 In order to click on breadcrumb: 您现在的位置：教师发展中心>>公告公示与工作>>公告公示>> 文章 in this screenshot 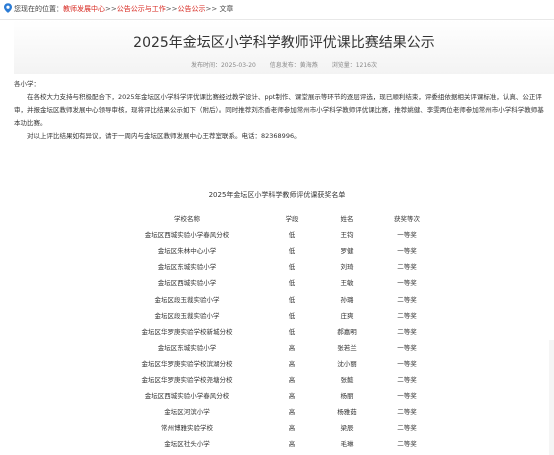, I will do `click(277, 9)`.